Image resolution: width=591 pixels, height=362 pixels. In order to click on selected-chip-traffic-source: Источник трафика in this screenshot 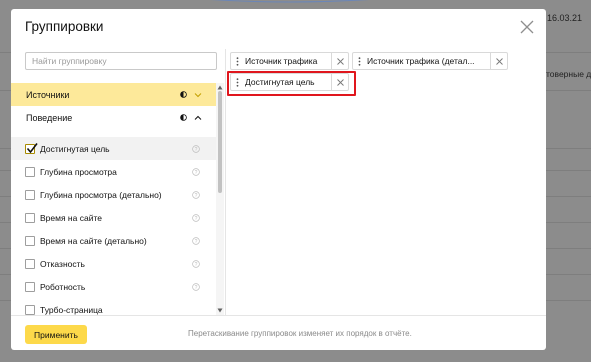, I will do `click(289, 61)`.